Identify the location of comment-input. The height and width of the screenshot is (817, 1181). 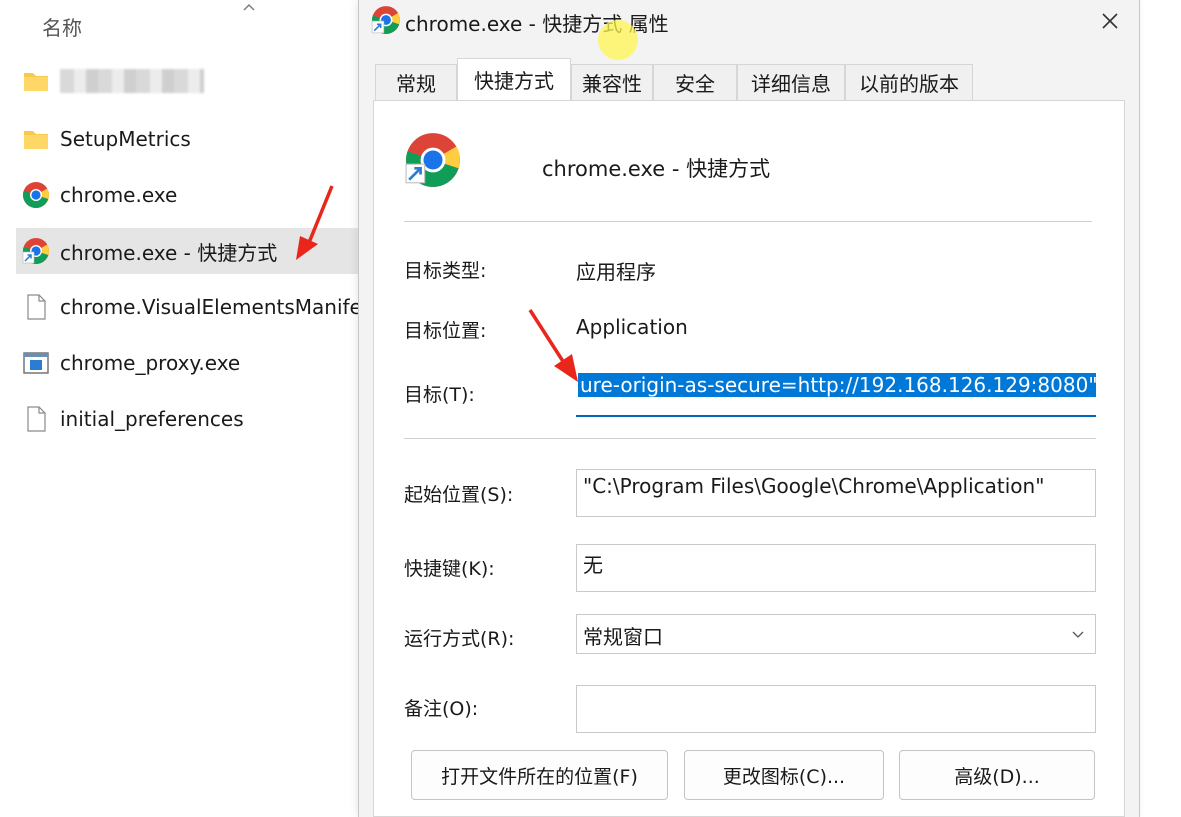
(836, 709).